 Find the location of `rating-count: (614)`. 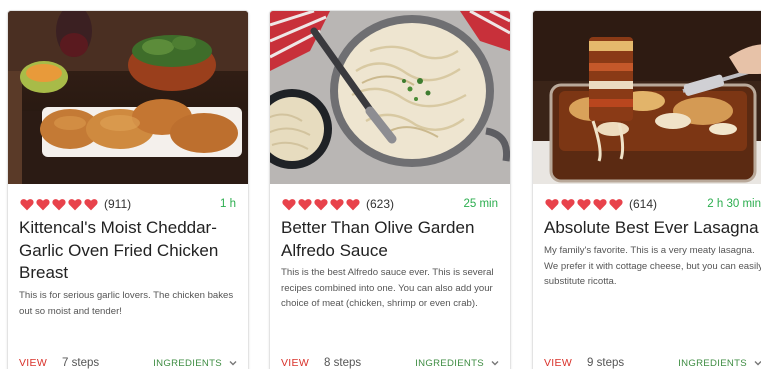

rating-count: (614) is located at coordinates (643, 204).